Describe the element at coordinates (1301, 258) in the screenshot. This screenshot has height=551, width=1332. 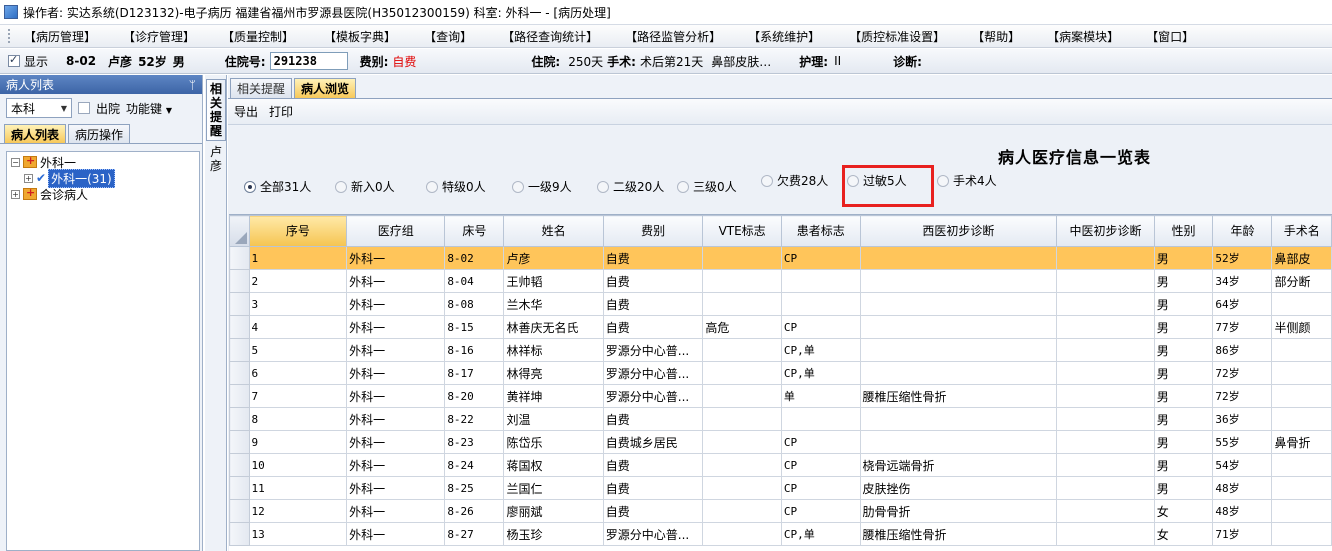
I see `table-cell: 鼻部皮` at that location.